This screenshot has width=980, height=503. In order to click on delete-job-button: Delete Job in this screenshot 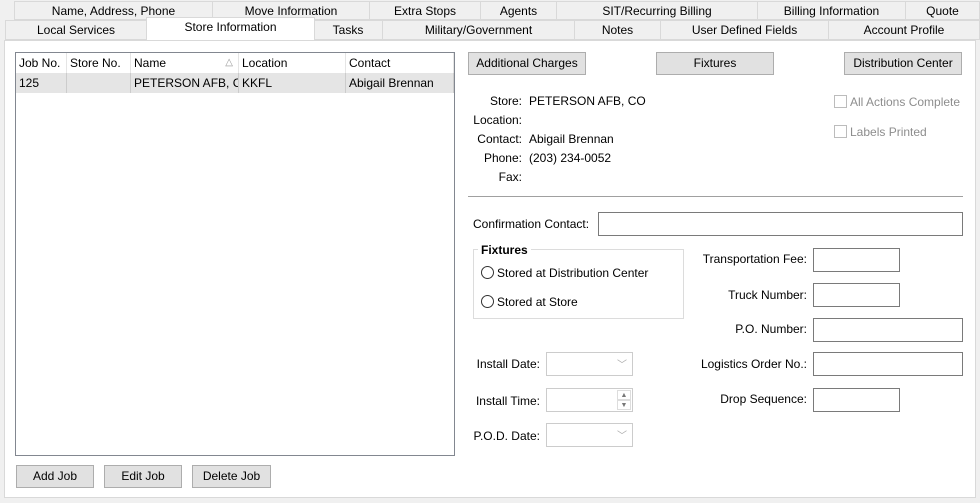, I will do `click(231, 476)`.